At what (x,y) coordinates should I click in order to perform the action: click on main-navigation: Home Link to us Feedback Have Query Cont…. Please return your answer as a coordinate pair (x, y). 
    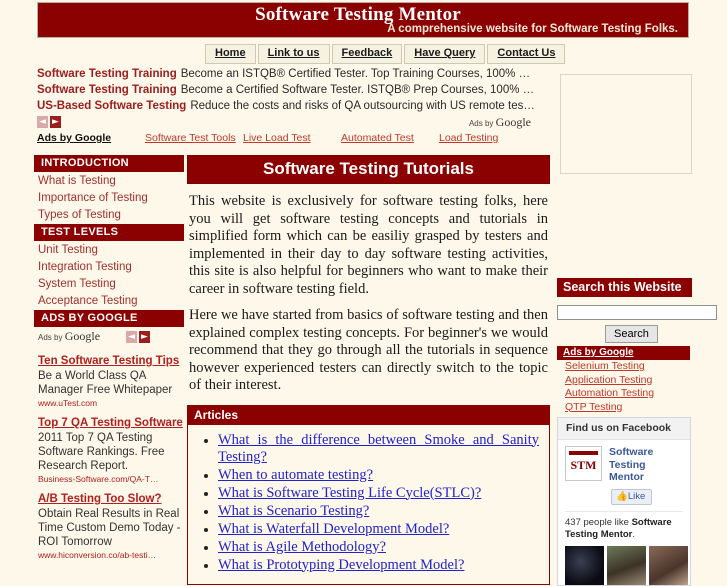
    Looking at the image, I should click on (385, 54).